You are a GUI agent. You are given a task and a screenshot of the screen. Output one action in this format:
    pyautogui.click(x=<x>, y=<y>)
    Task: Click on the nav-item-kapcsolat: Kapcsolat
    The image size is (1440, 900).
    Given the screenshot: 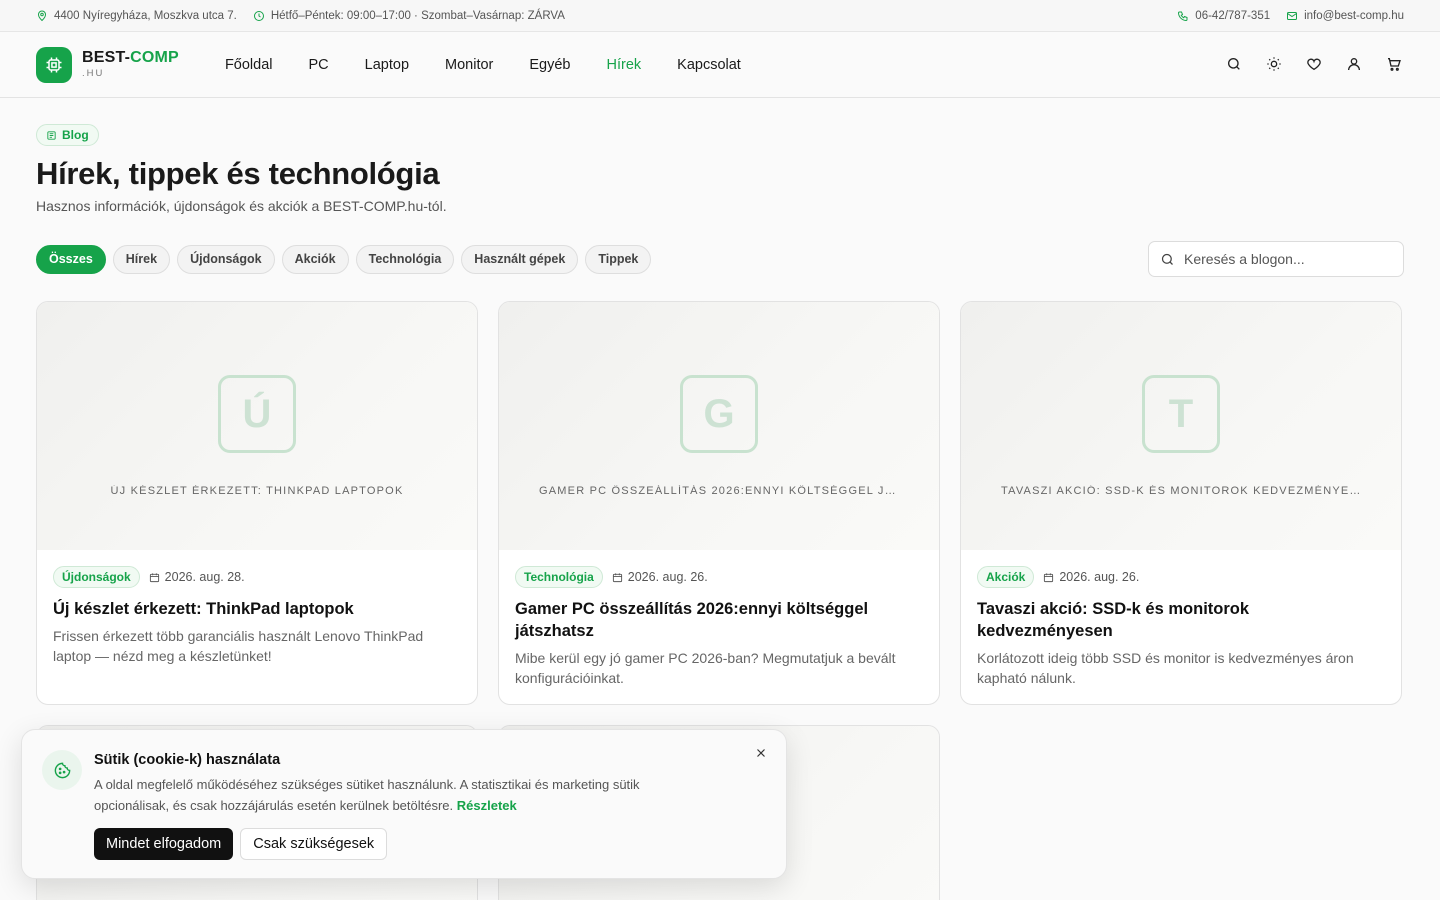 What is the action you would take?
    pyautogui.click(x=709, y=65)
    